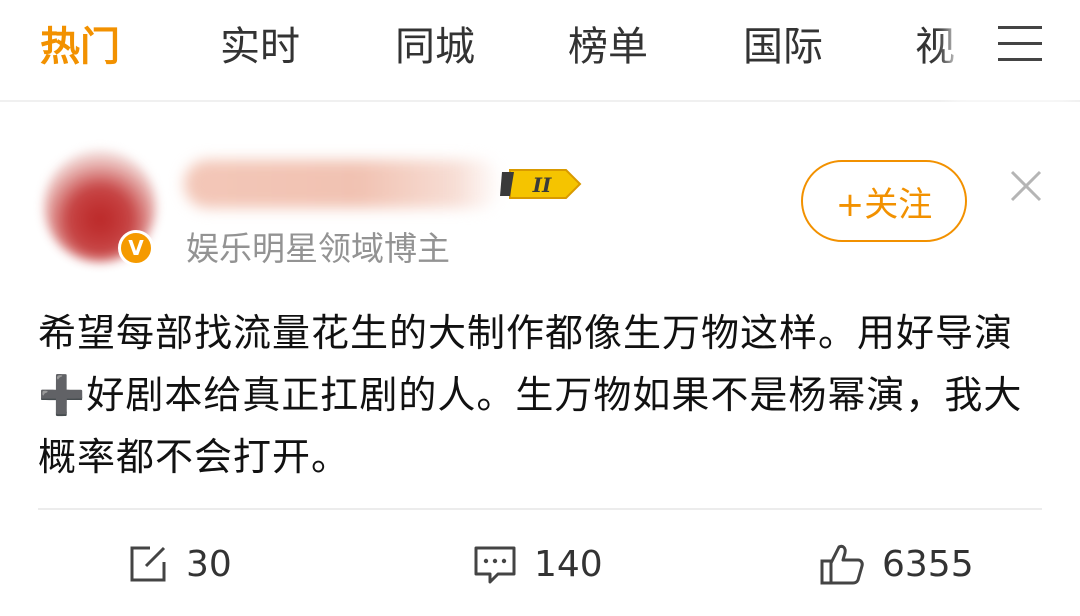 The width and height of the screenshot is (1080, 616). What do you see at coordinates (1020, 44) in the screenshot?
I see `hamburger-menu-icon` at bounding box center [1020, 44].